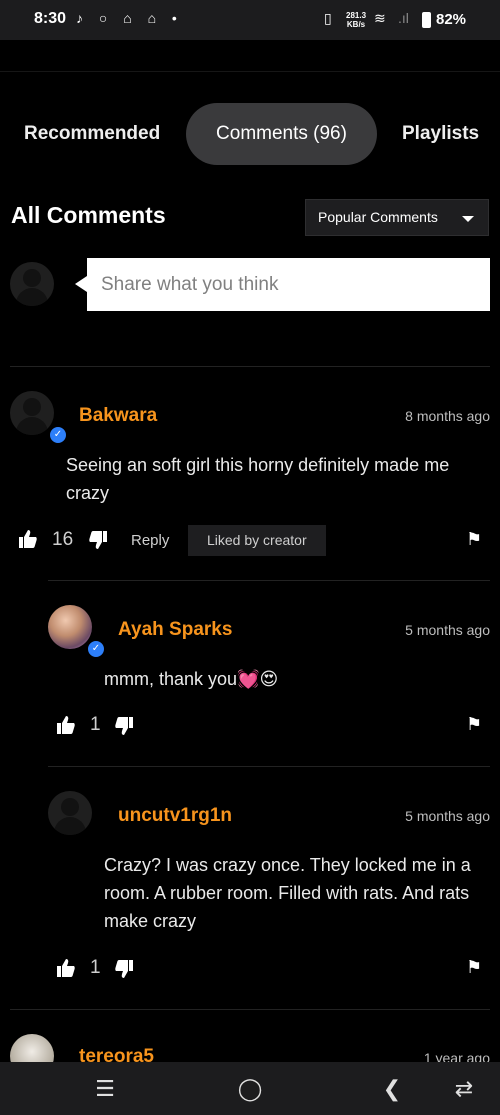 The height and width of the screenshot is (1115, 500). I want to click on network-speed: 281.3 KB/s, so click(356, 20).